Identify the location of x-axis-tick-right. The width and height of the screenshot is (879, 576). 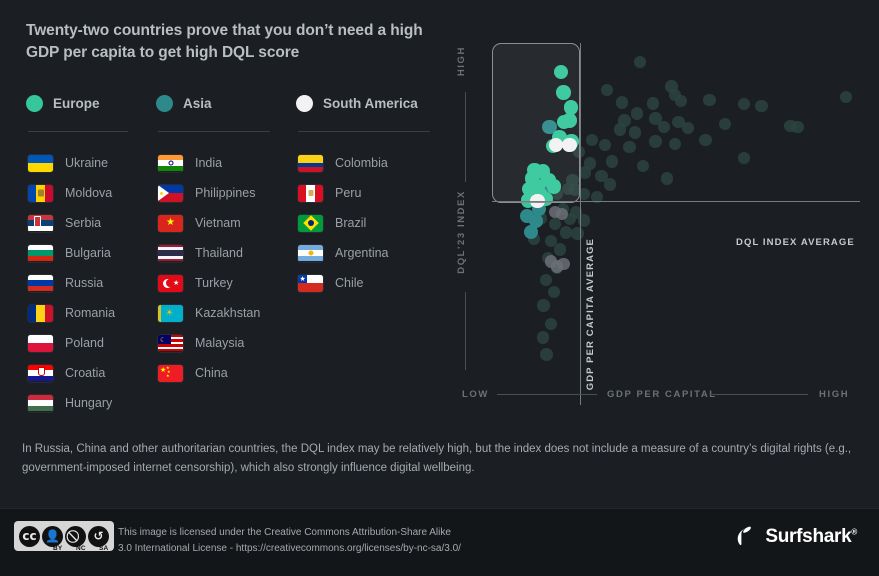
(759, 394).